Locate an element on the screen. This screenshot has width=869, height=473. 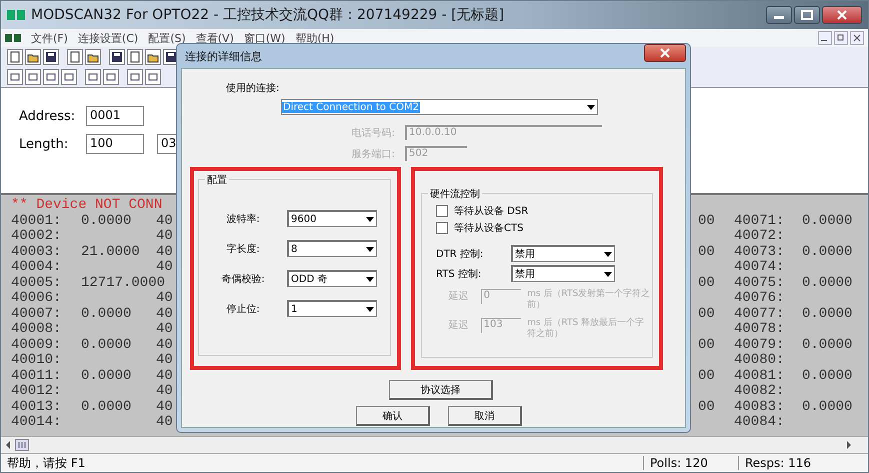
register-address: 40002: is located at coordinates (36, 236).